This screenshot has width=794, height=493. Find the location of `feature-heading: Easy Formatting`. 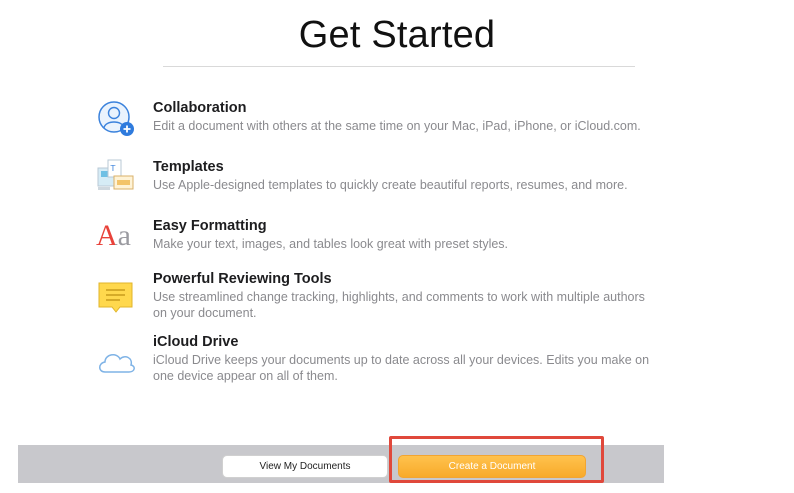

feature-heading: Easy Formatting is located at coordinates (210, 226).